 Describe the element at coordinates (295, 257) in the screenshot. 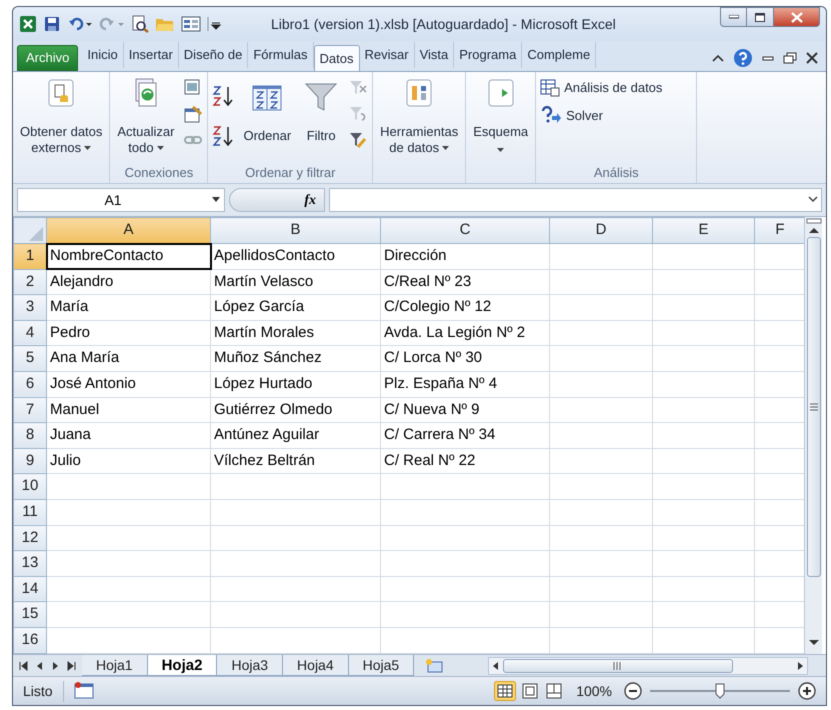

I see `table-cell: ApellidosContacto` at that location.